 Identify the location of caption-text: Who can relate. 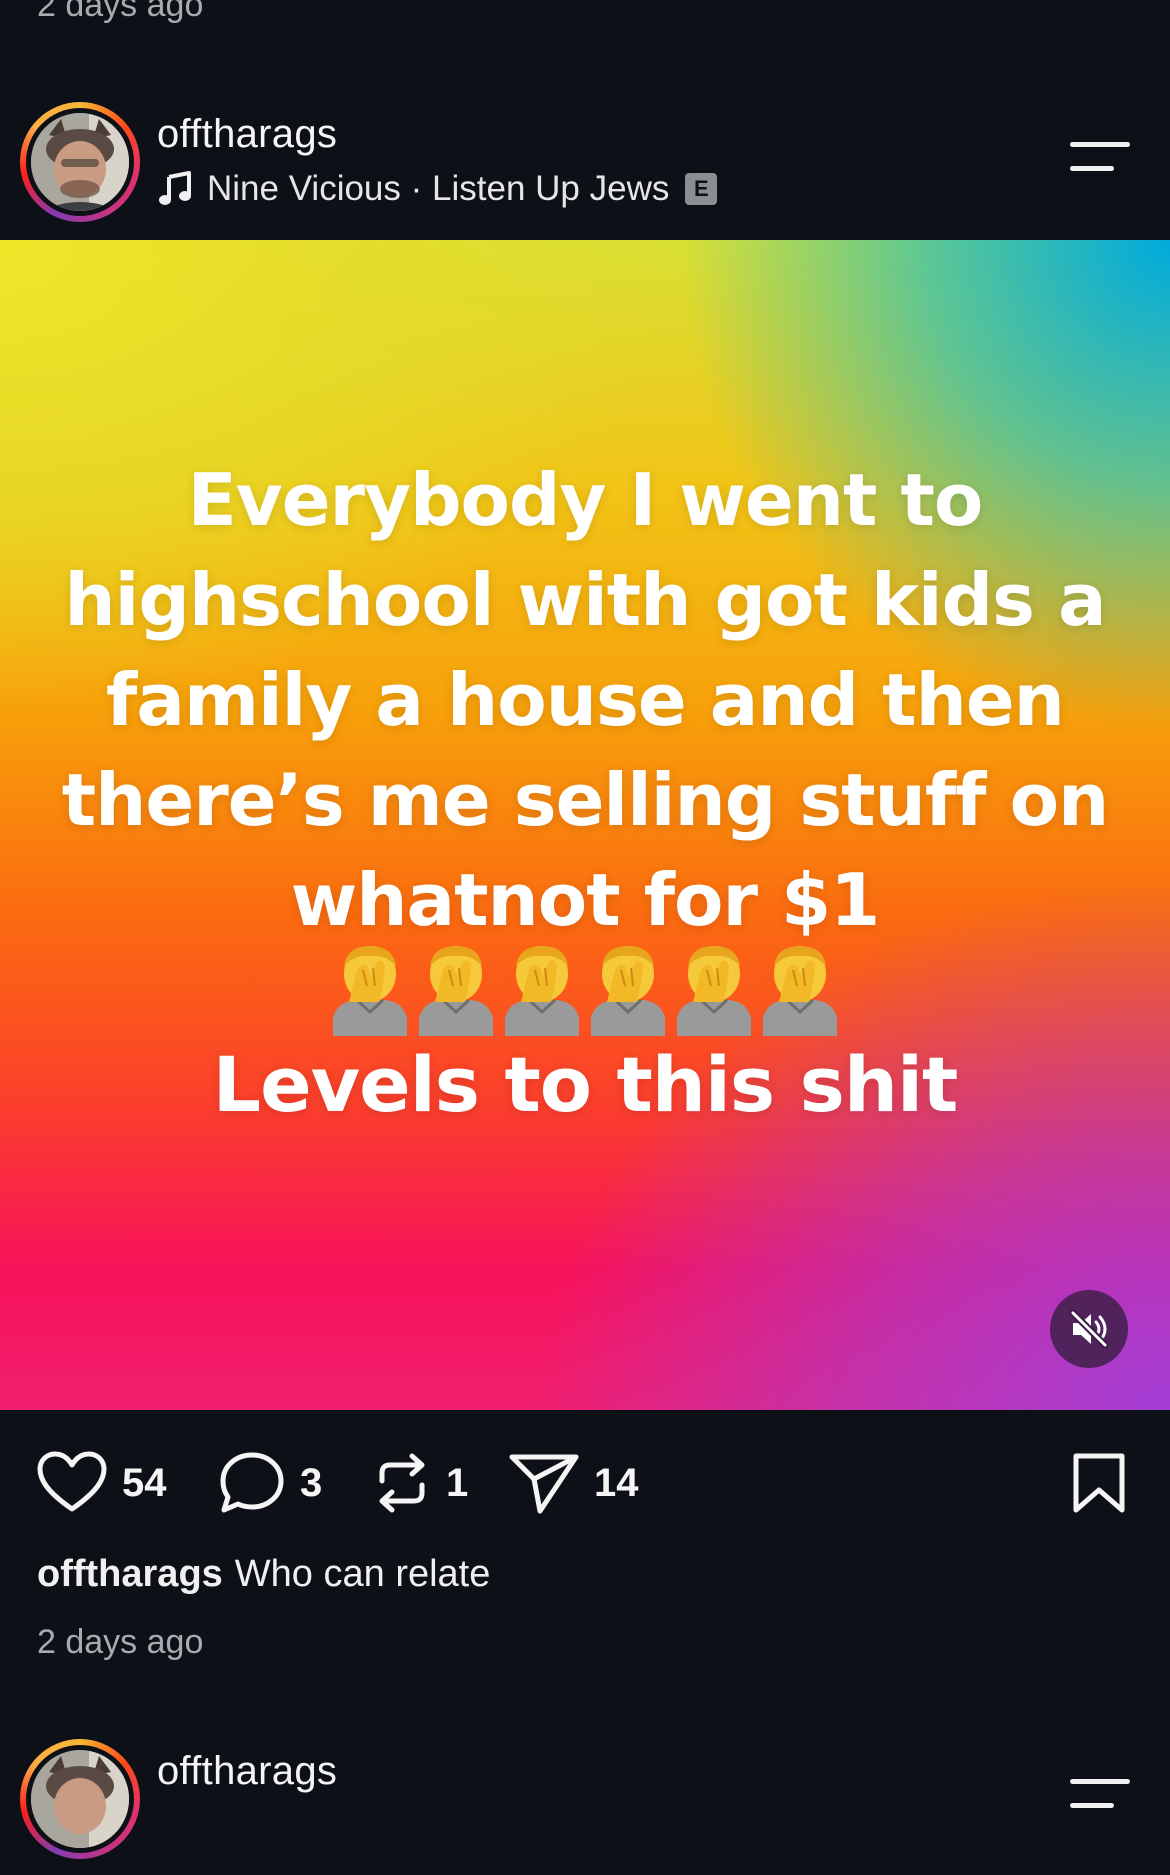
(362, 1574).